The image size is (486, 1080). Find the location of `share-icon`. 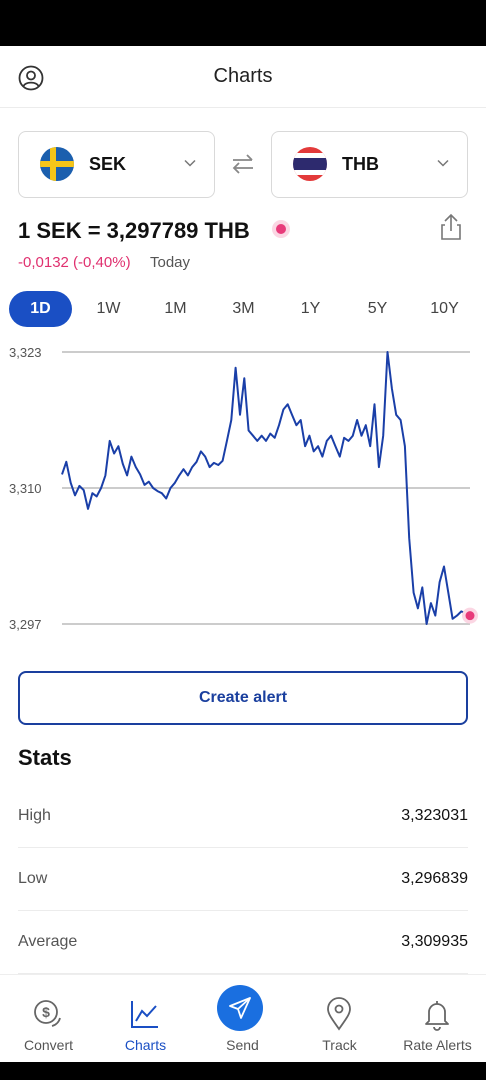

share-icon is located at coordinates (451, 227).